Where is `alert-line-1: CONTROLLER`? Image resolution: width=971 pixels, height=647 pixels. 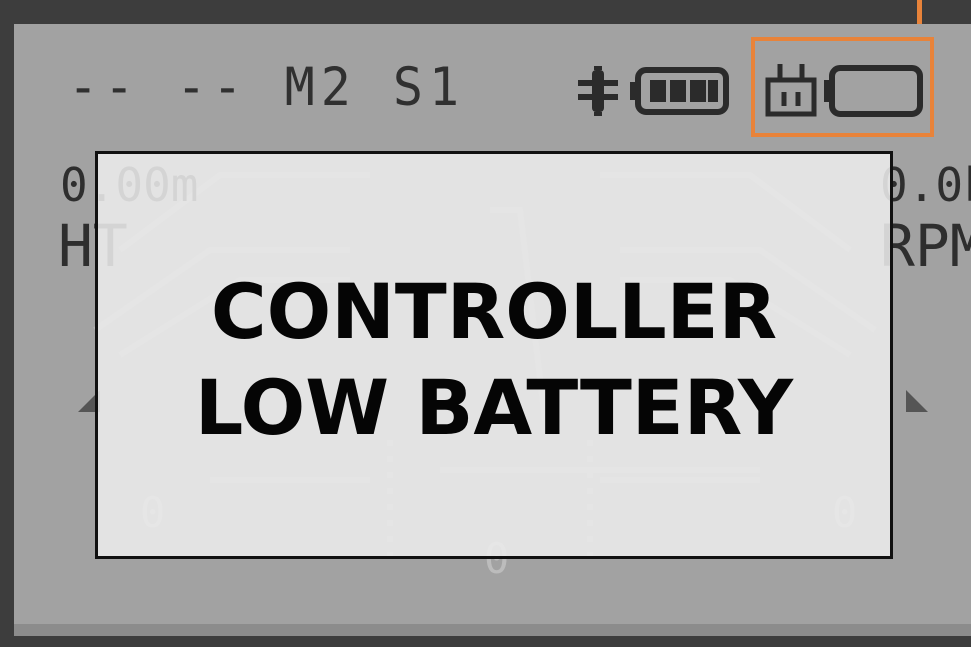
alert-line-1: CONTROLLER is located at coordinates (494, 311).